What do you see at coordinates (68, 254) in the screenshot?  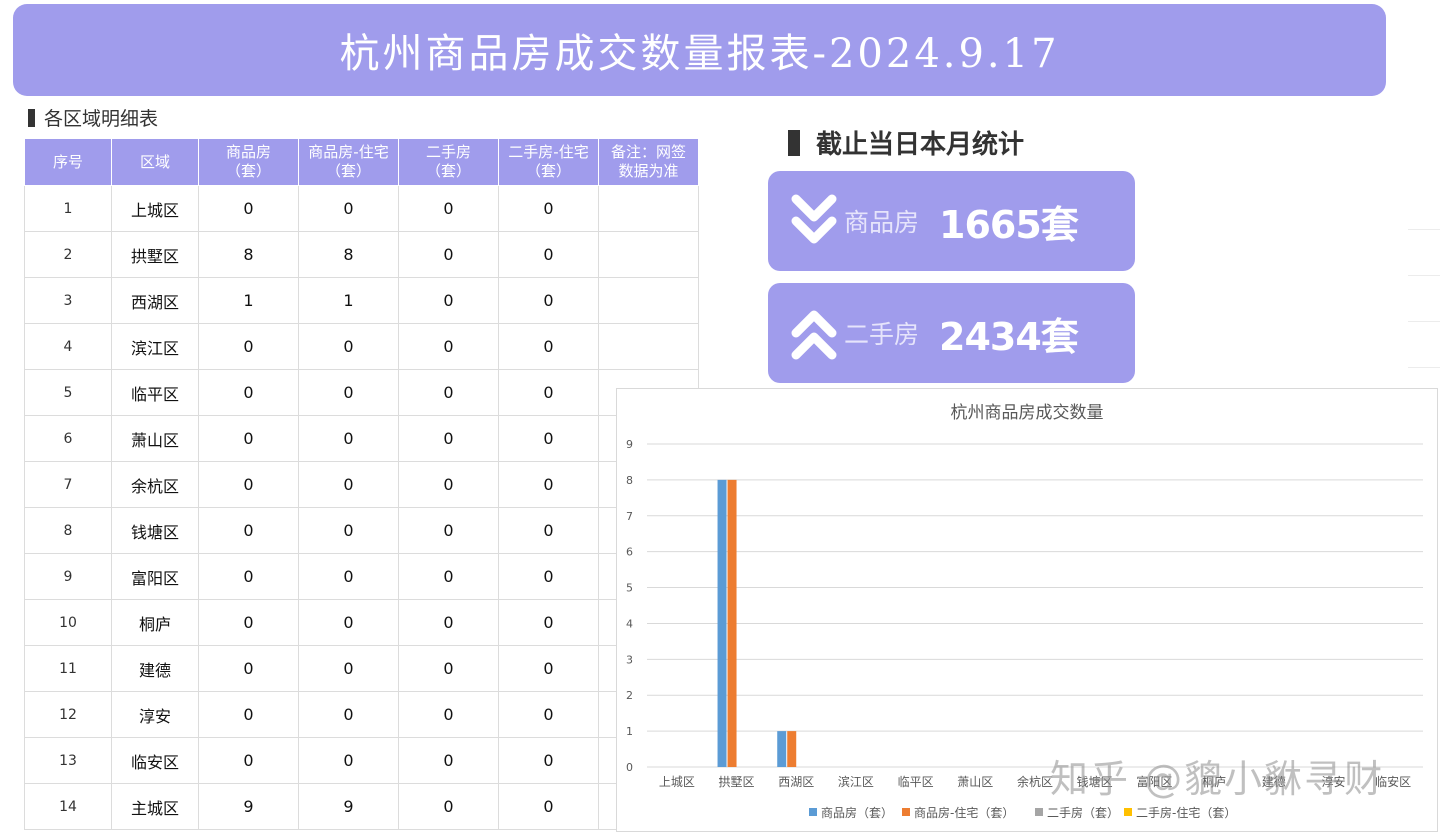 I see `table-cell: 2` at bounding box center [68, 254].